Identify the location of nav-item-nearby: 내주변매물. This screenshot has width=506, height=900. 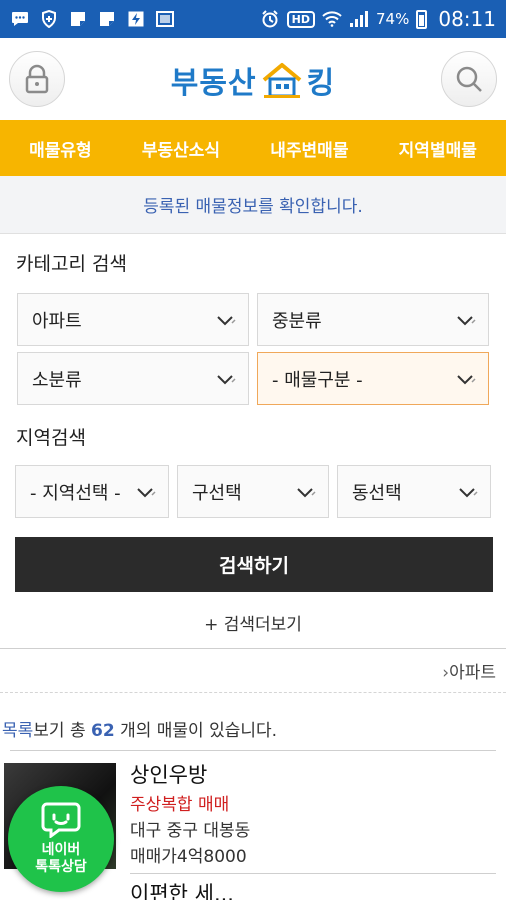
(309, 148).